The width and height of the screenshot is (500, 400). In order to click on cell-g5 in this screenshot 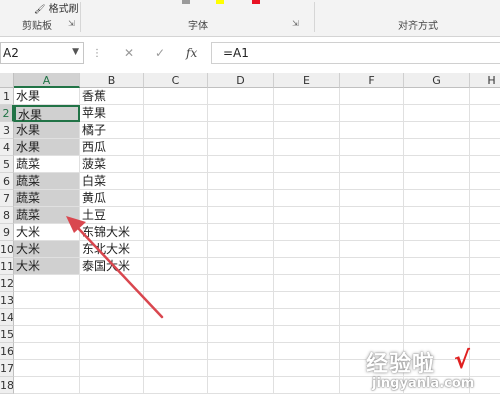, I will do `click(437, 164)`.